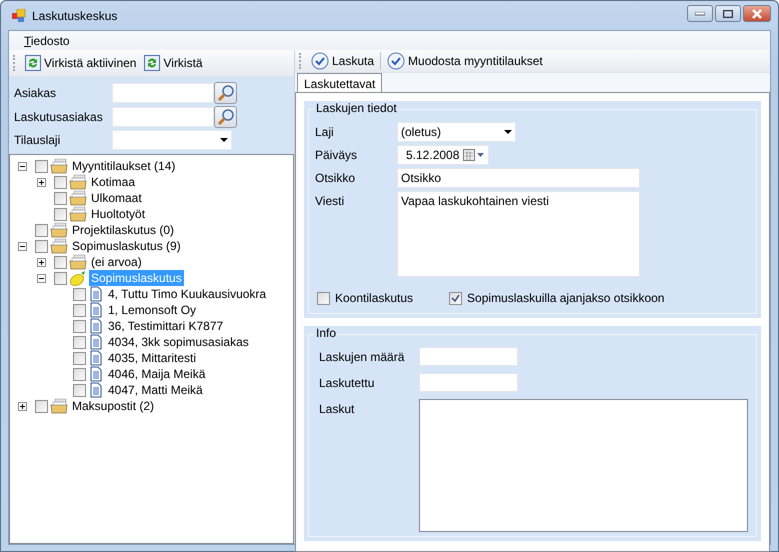 The image size is (779, 552). I want to click on lemon-icon, so click(78, 278).